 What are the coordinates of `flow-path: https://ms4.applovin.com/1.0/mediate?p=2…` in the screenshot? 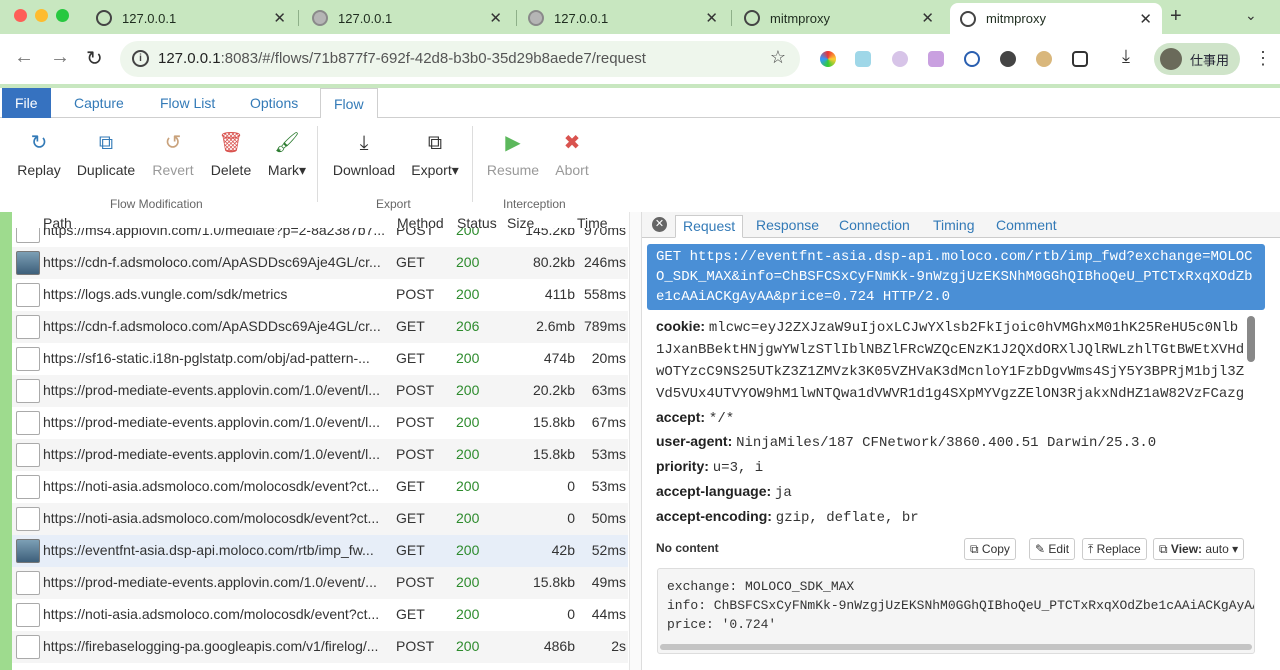 It's located at (214, 233).